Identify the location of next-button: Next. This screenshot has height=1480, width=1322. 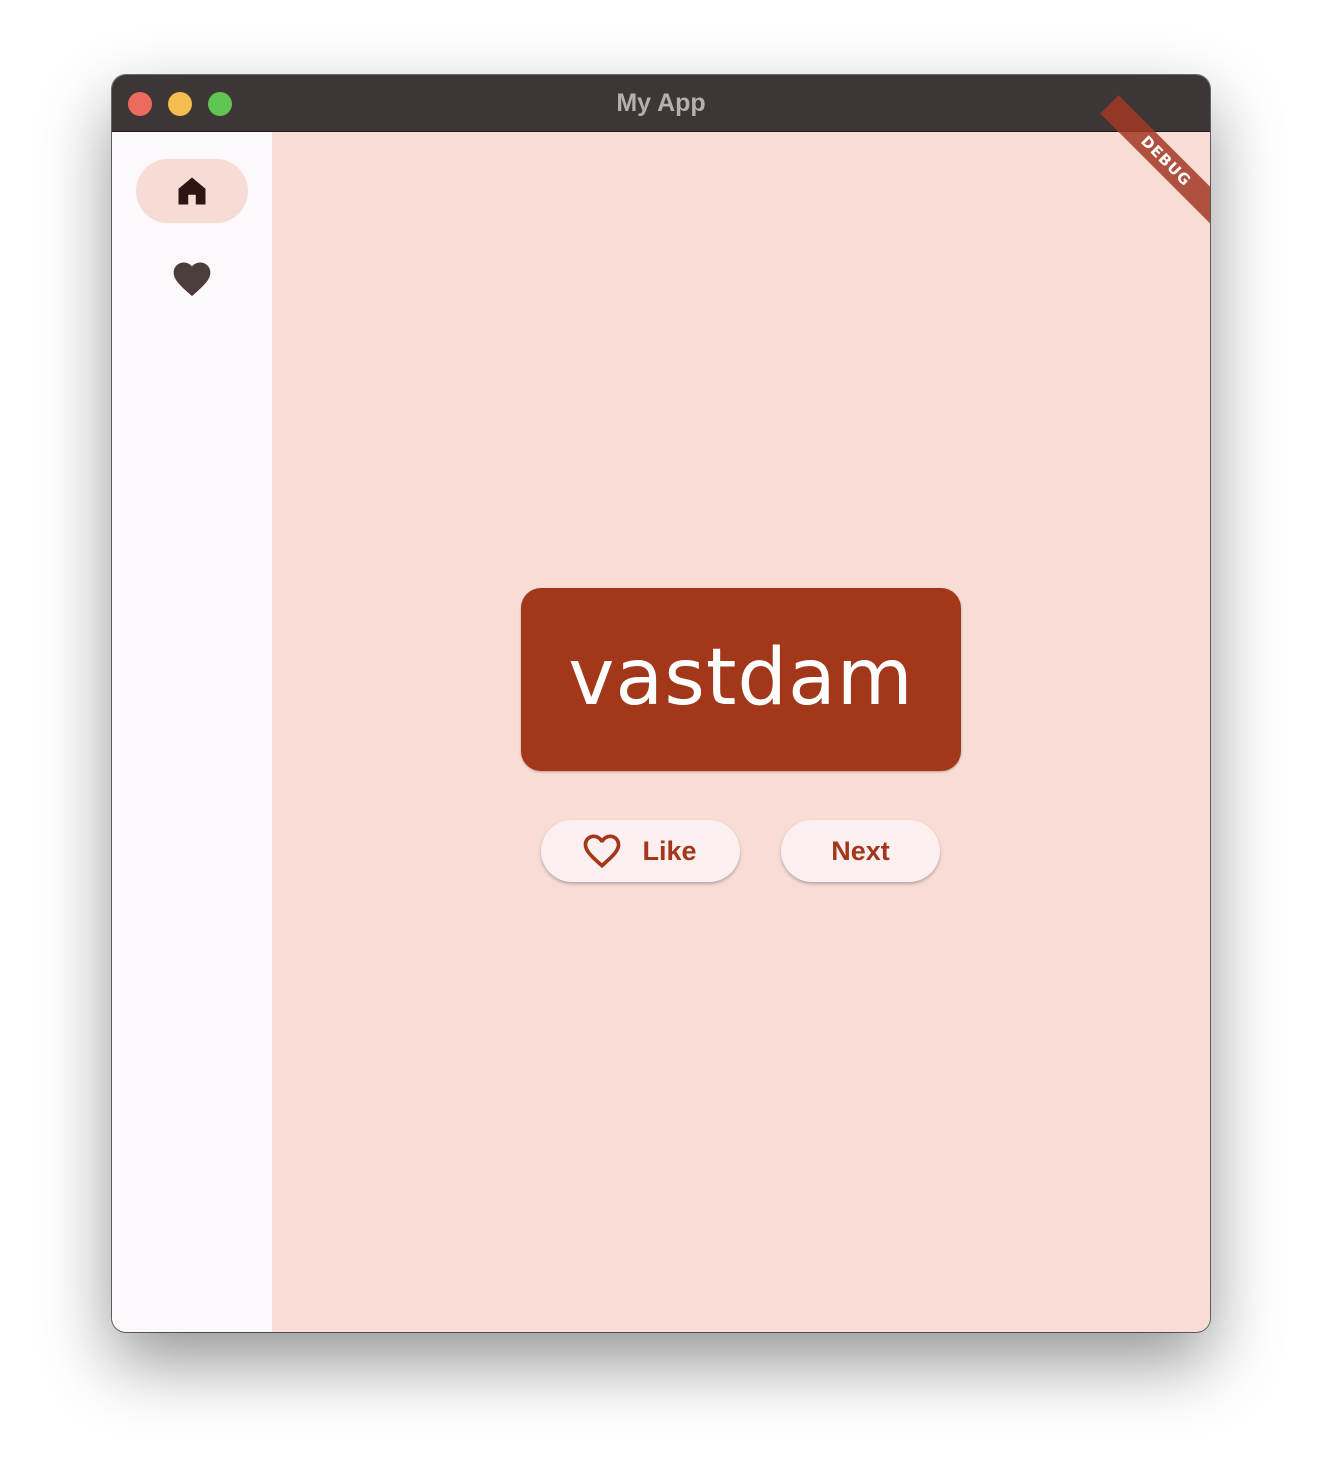
(860, 851).